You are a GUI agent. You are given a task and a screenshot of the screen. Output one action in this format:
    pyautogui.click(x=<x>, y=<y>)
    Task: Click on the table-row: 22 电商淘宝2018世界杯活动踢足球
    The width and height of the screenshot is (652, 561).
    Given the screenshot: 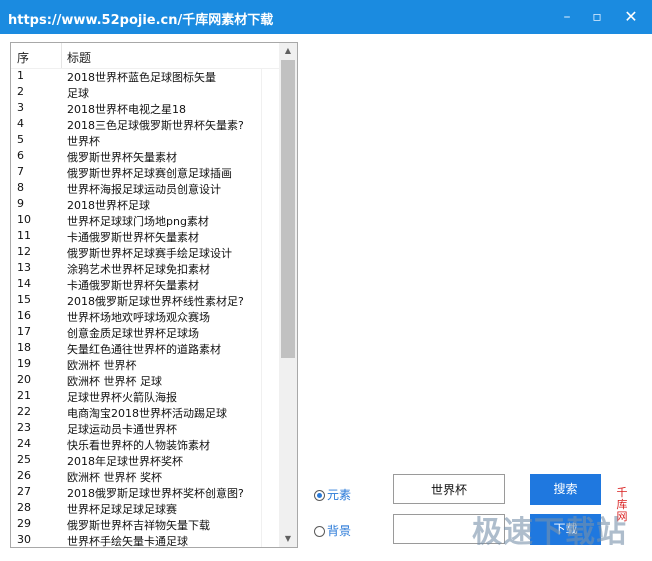 What is the action you would take?
    pyautogui.click(x=145, y=412)
    